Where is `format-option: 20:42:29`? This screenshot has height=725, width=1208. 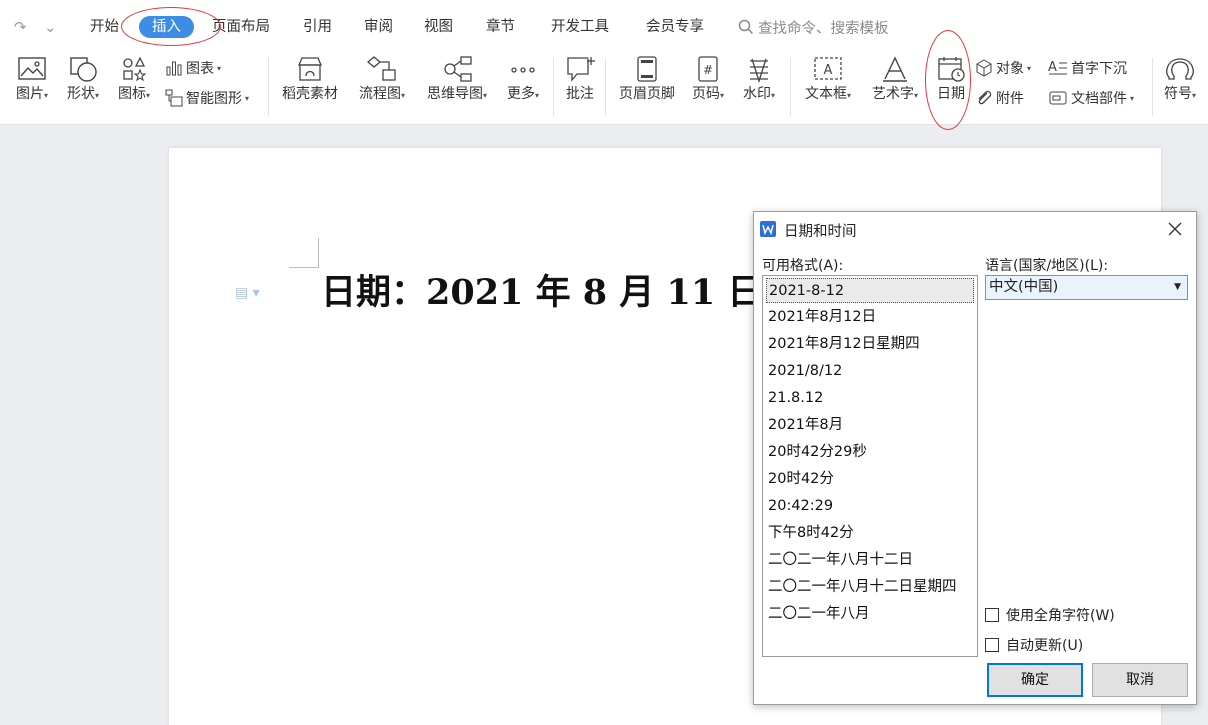
format-option: 20:42:29 is located at coordinates (870, 506).